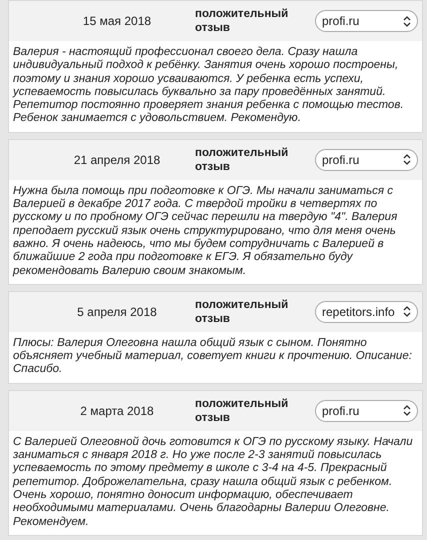 The image size is (427, 540). What do you see at coordinates (208, 85) in the screenshot?
I see `review-text: Валерия - настоящий профессионал своего дела. Сразу нашла индивидуальный подход к ребёнку. Занятия очень хорошо построены, поэтому и знания хорошо усваиваются. У ребенка есть успехи, успеваемость повысилась буквально за пару проведённых занятий. Репетитор постоянно проверяет знания ребенка с помощью тестов. Ребенок занимается с удовольствием. Рекомендую.` at bounding box center [208, 85].